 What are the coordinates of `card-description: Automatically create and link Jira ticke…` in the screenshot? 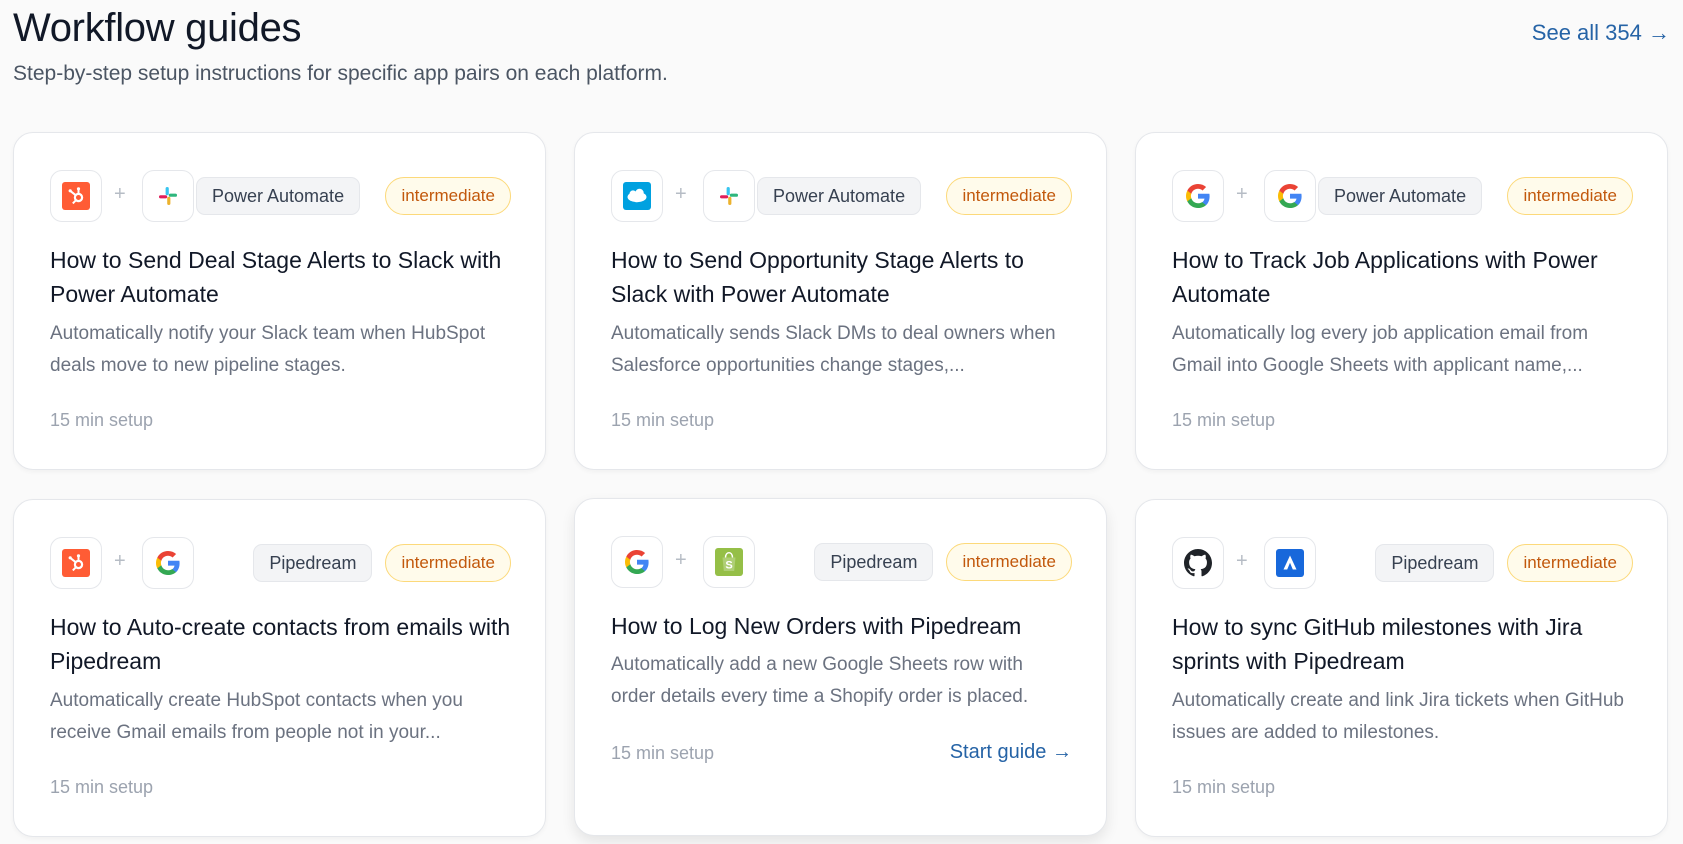 It's located at (1398, 716).